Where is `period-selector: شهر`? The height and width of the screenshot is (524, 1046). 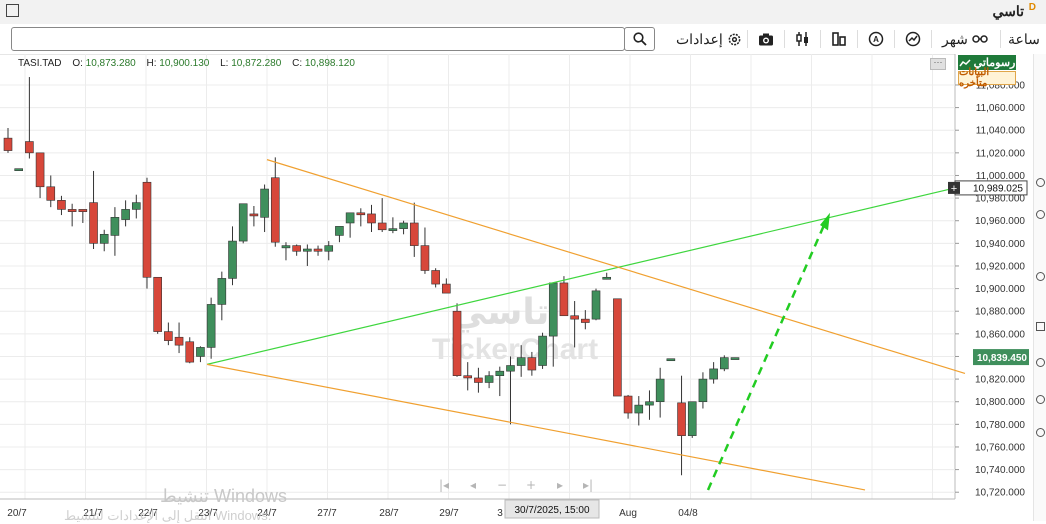
period-selector: شهر is located at coordinates (965, 39).